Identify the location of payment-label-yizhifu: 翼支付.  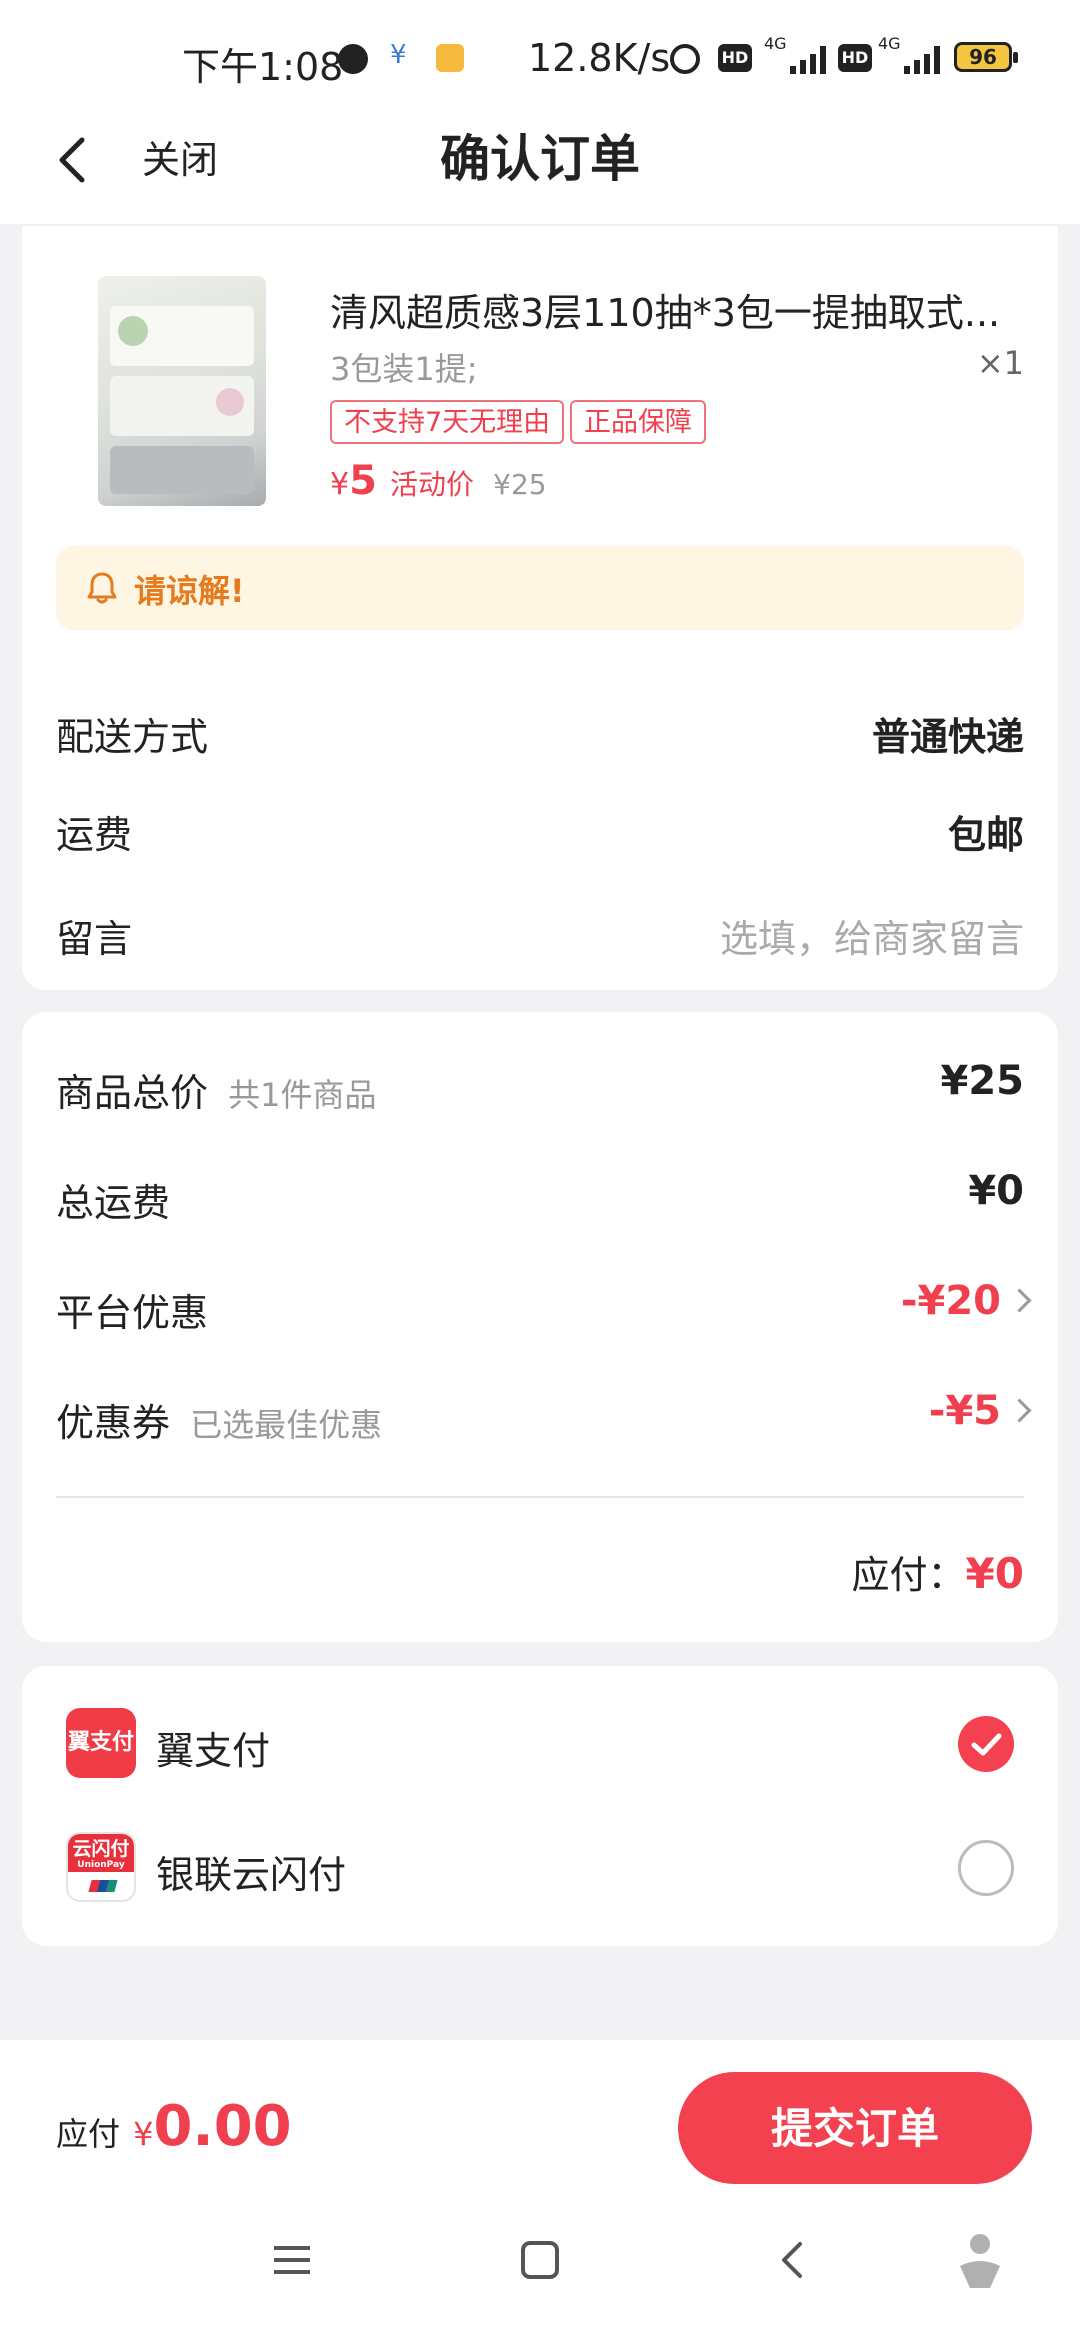
(213, 1751).